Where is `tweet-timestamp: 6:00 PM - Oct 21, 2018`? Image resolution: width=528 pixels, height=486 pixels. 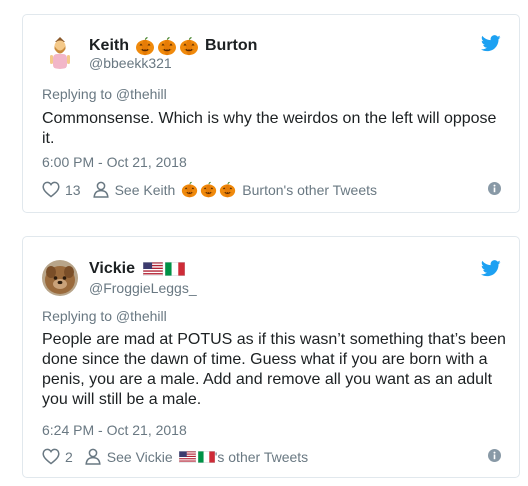
tweet-timestamp: 6:00 PM - Oct 21, 2018 is located at coordinates (114, 162).